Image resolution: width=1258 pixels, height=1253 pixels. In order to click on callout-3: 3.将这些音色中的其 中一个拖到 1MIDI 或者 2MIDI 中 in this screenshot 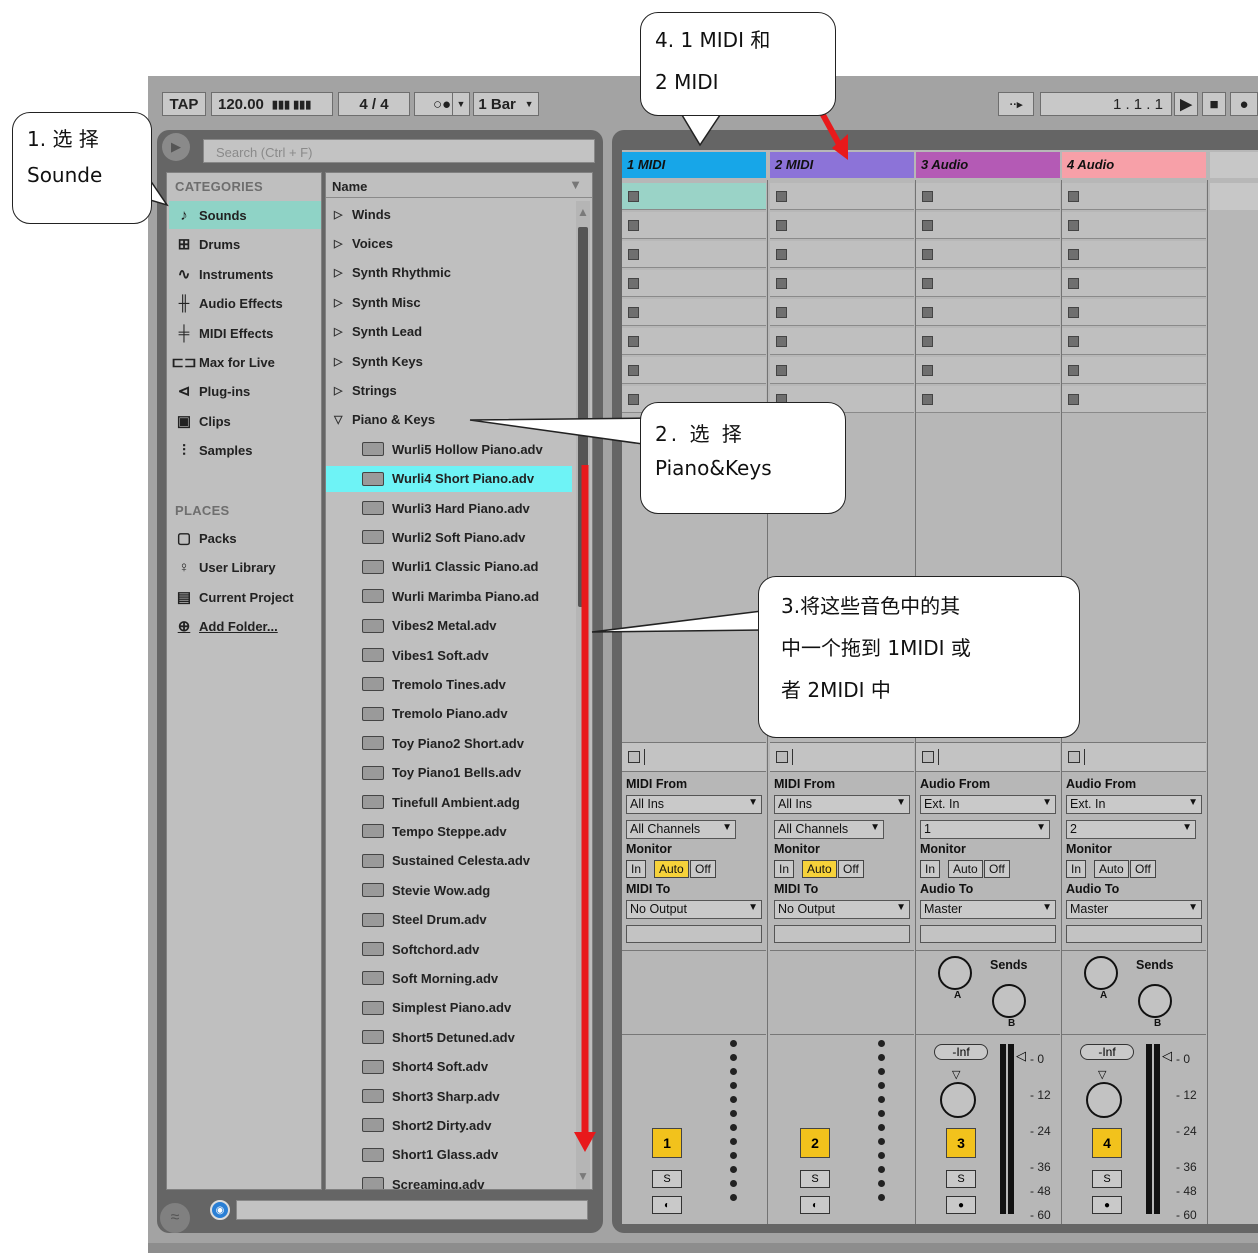, I will do `click(919, 657)`.